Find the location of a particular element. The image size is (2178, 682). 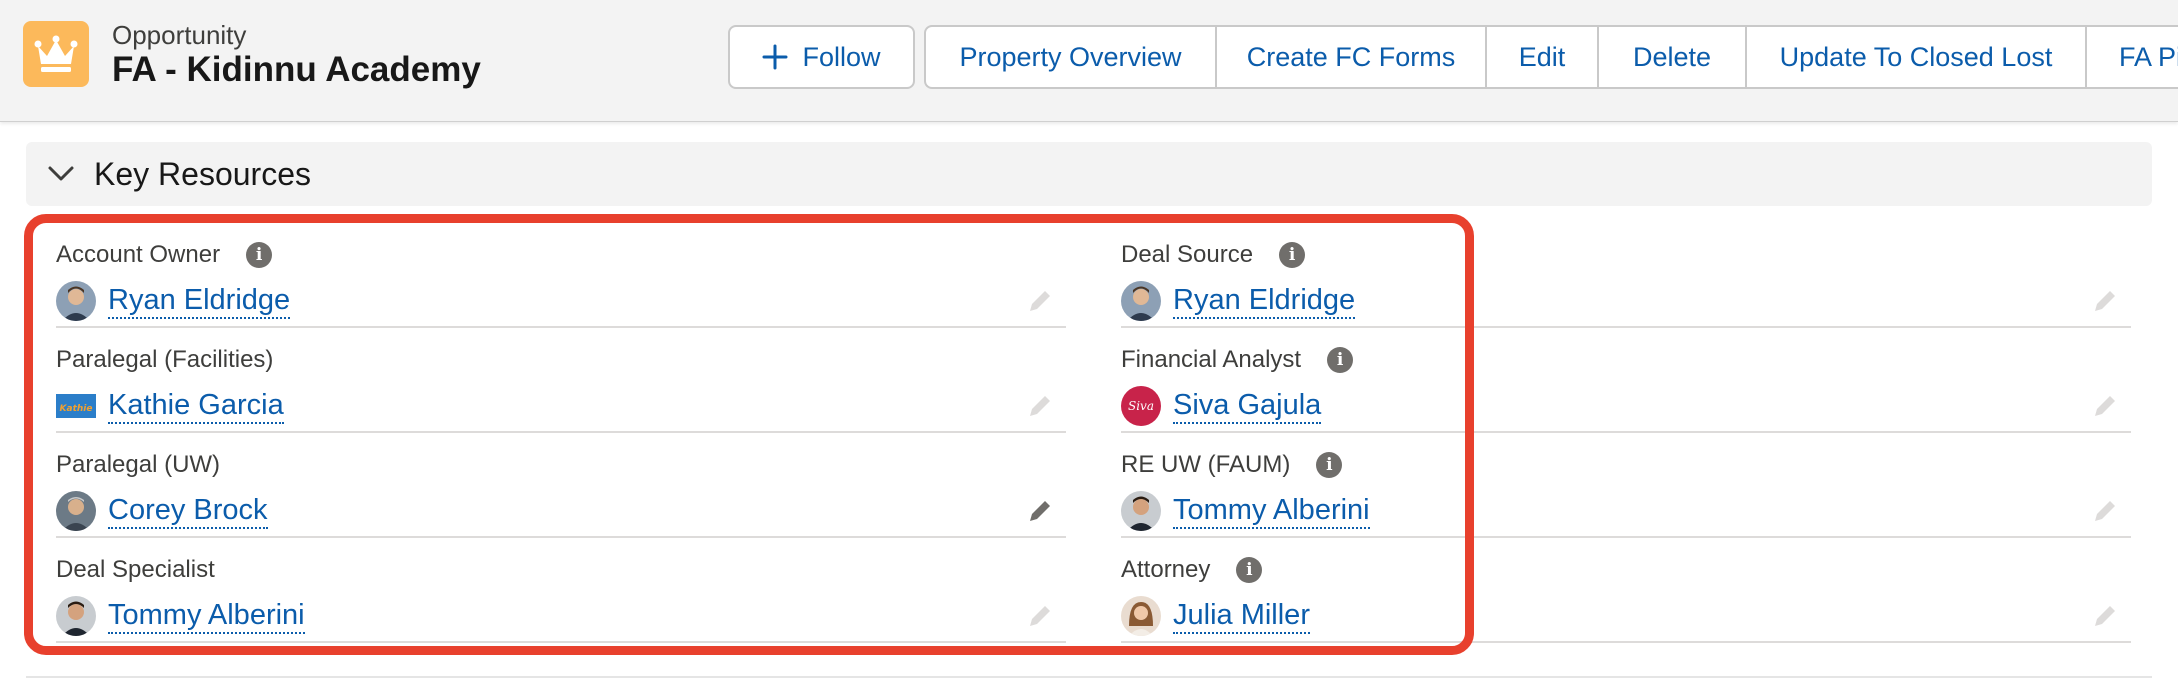

field-label: Deal Source is located at coordinates (1187, 254).